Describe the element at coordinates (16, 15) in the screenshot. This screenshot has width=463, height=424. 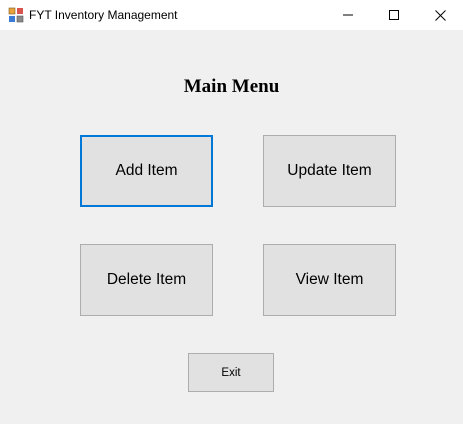
I see `app-grid-icon` at that location.